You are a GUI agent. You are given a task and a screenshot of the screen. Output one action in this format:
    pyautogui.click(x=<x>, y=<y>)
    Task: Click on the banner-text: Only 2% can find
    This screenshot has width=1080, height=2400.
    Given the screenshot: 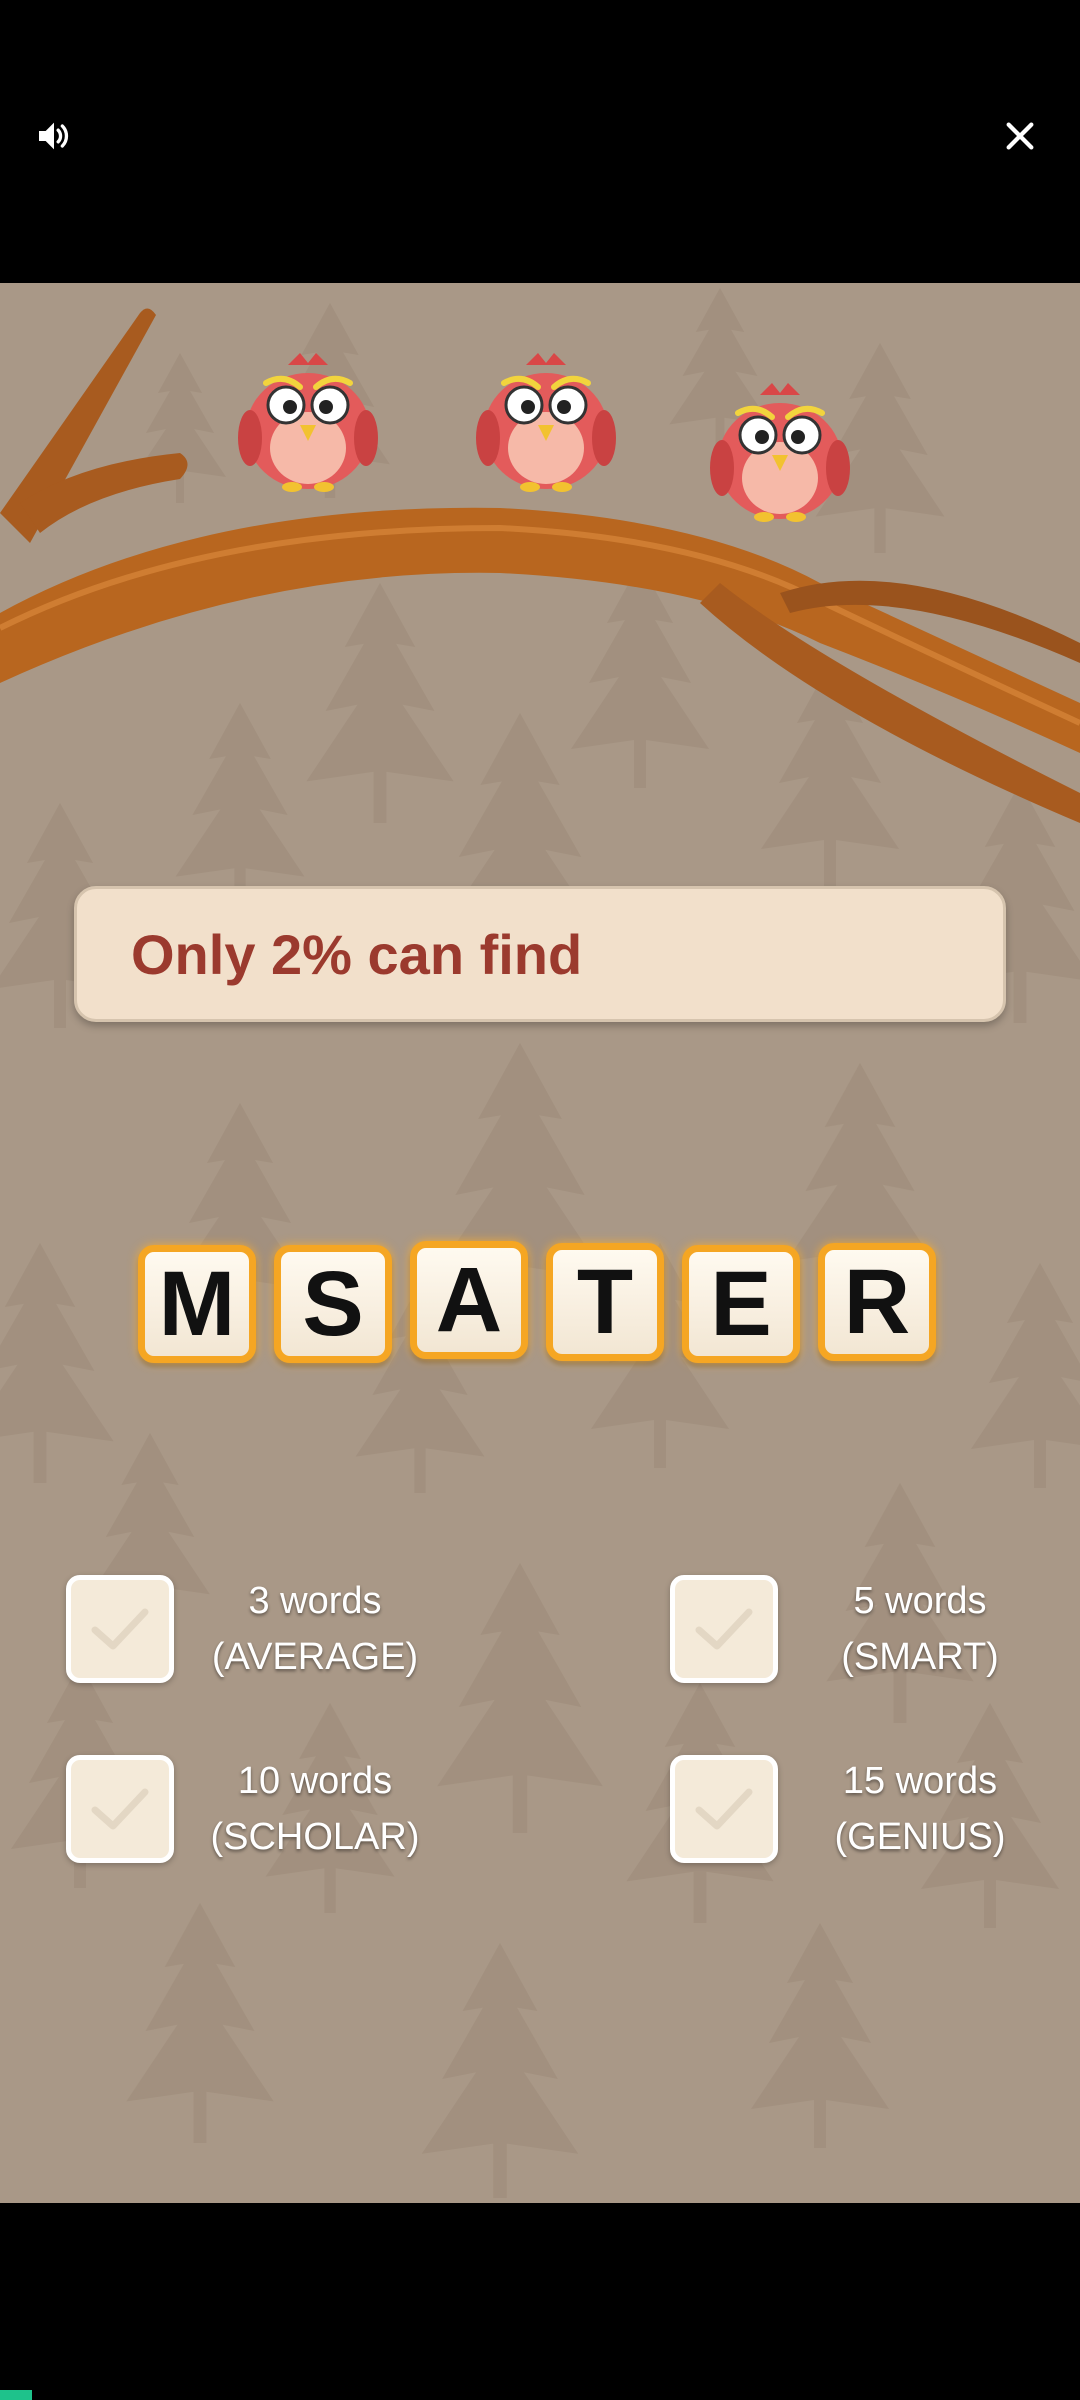 What is the action you would take?
    pyautogui.click(x=357, y=954)
    